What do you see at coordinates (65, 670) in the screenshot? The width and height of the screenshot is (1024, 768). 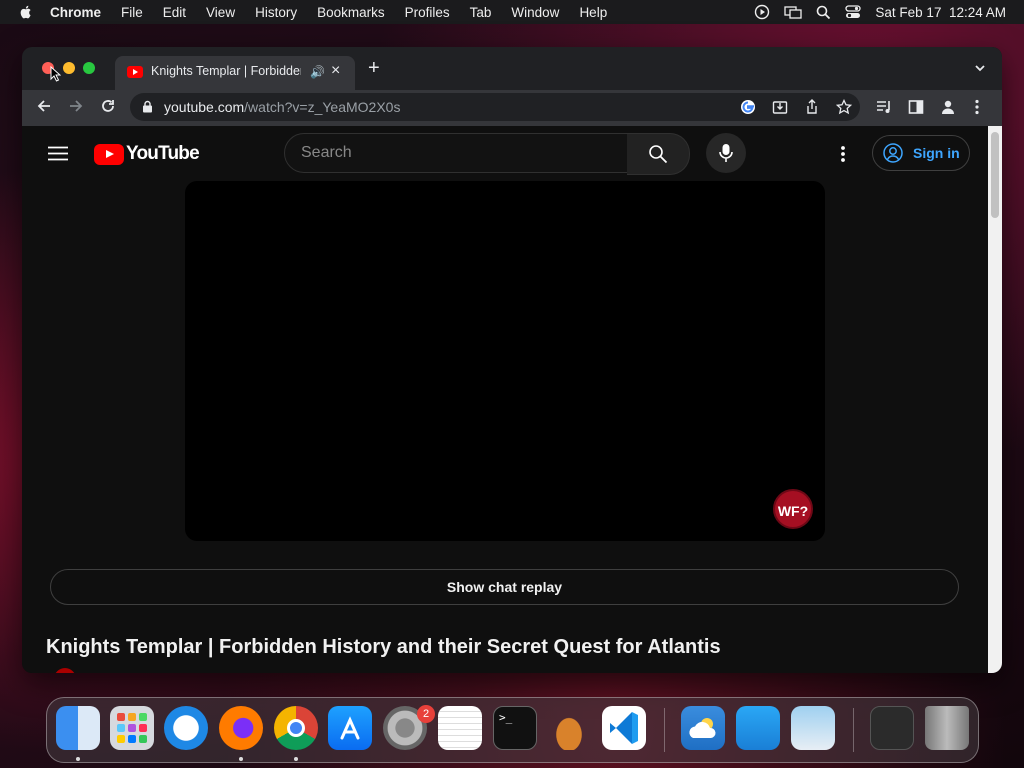 I see `channel-avatar` at bounding box center [65, 670].